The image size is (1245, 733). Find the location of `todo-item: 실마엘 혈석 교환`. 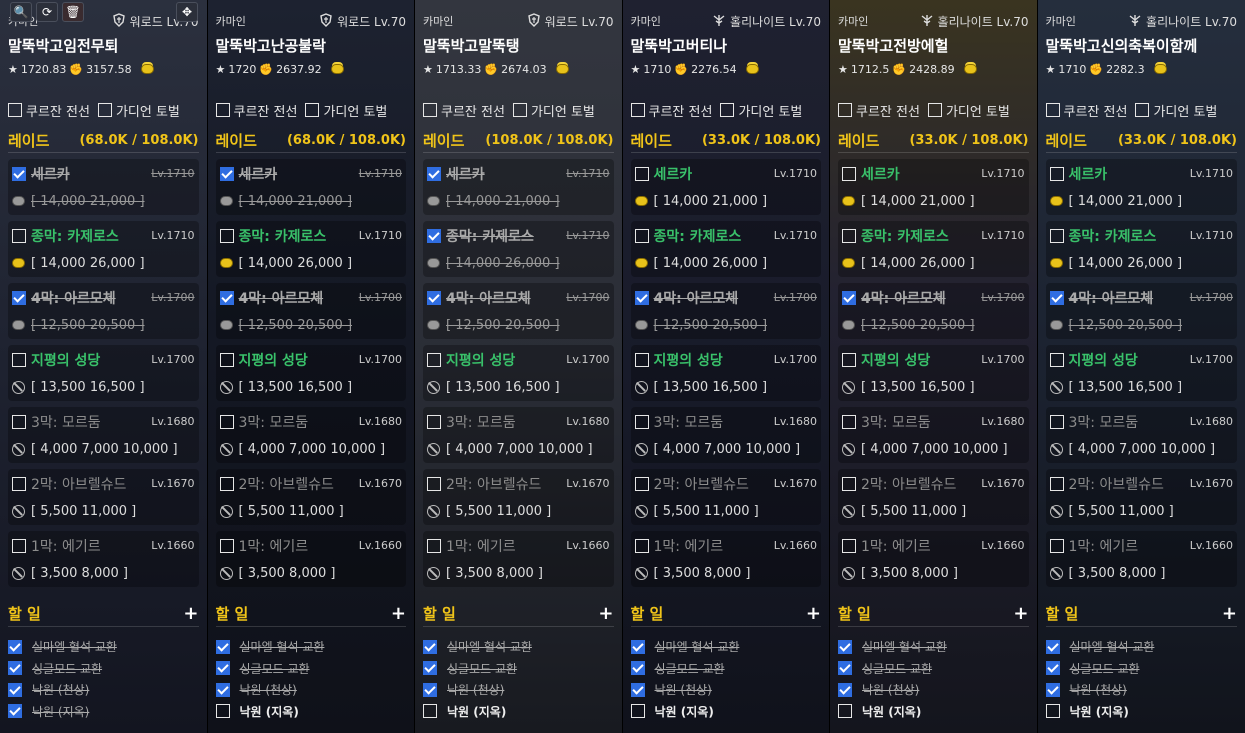

todo-item: 실마엘 혈석 교환 is located at coordinates (103, 647).